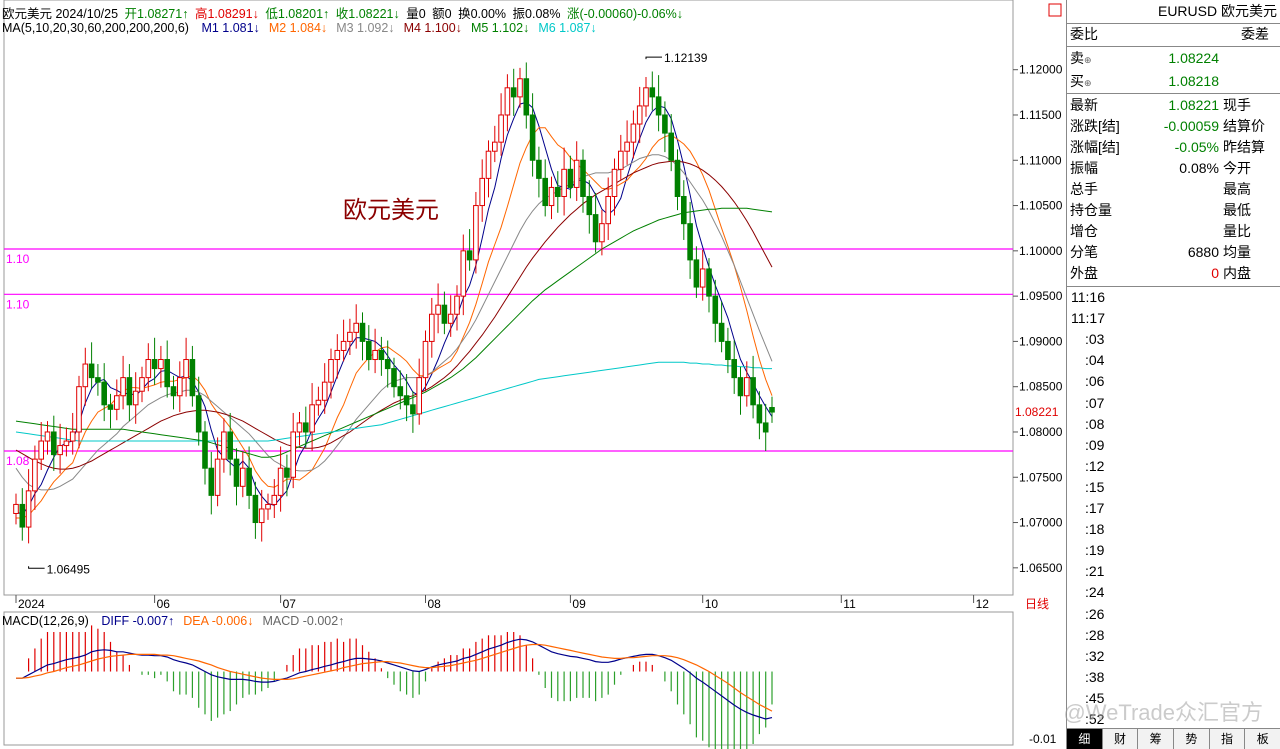 This screenshot has height=749, width=1280. What do you see at coordinates (1192, 739) in the screenshot?
I see `panel-tab-3: 势` at bounding box center [1192, 739].